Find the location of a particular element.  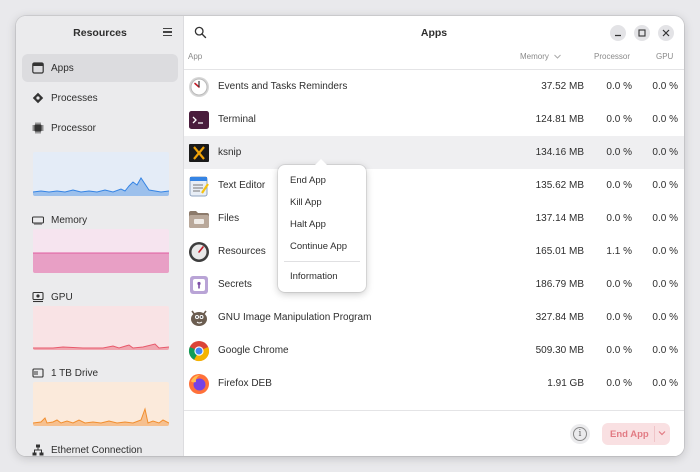

app-name: Events and Tasks Reminders is located at coordinates (283, 86).